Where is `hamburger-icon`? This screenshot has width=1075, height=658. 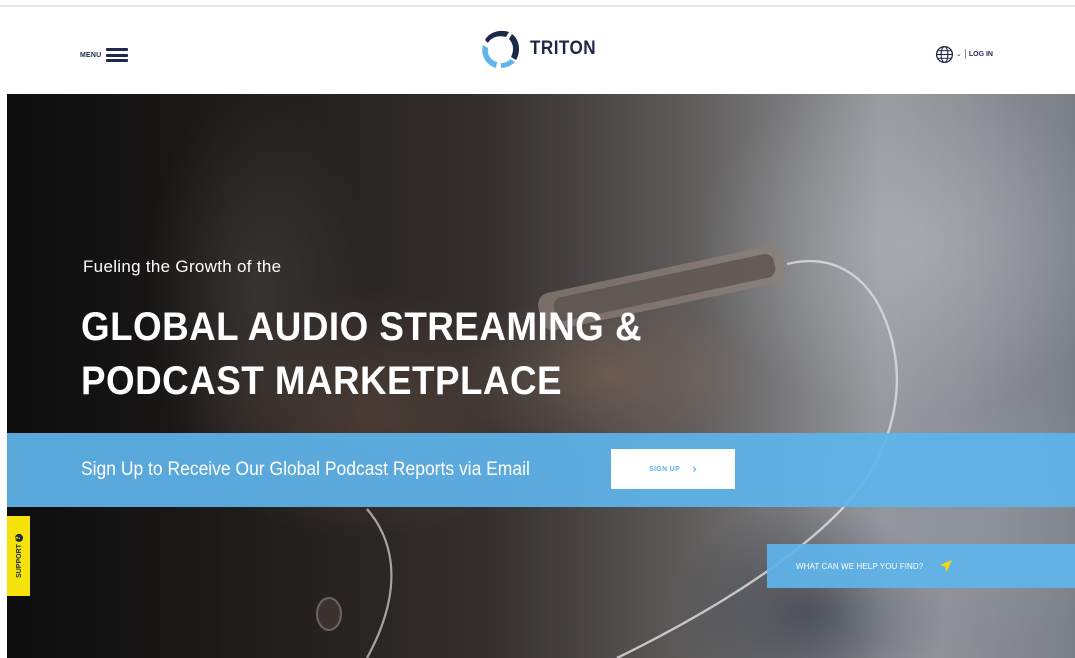 hamburger-icon is located at coordinates (117, 55).